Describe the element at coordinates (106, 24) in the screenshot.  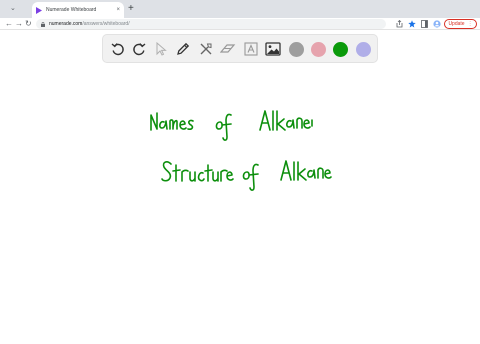
I see `url-path: /answers/whiteboard/` at that location.